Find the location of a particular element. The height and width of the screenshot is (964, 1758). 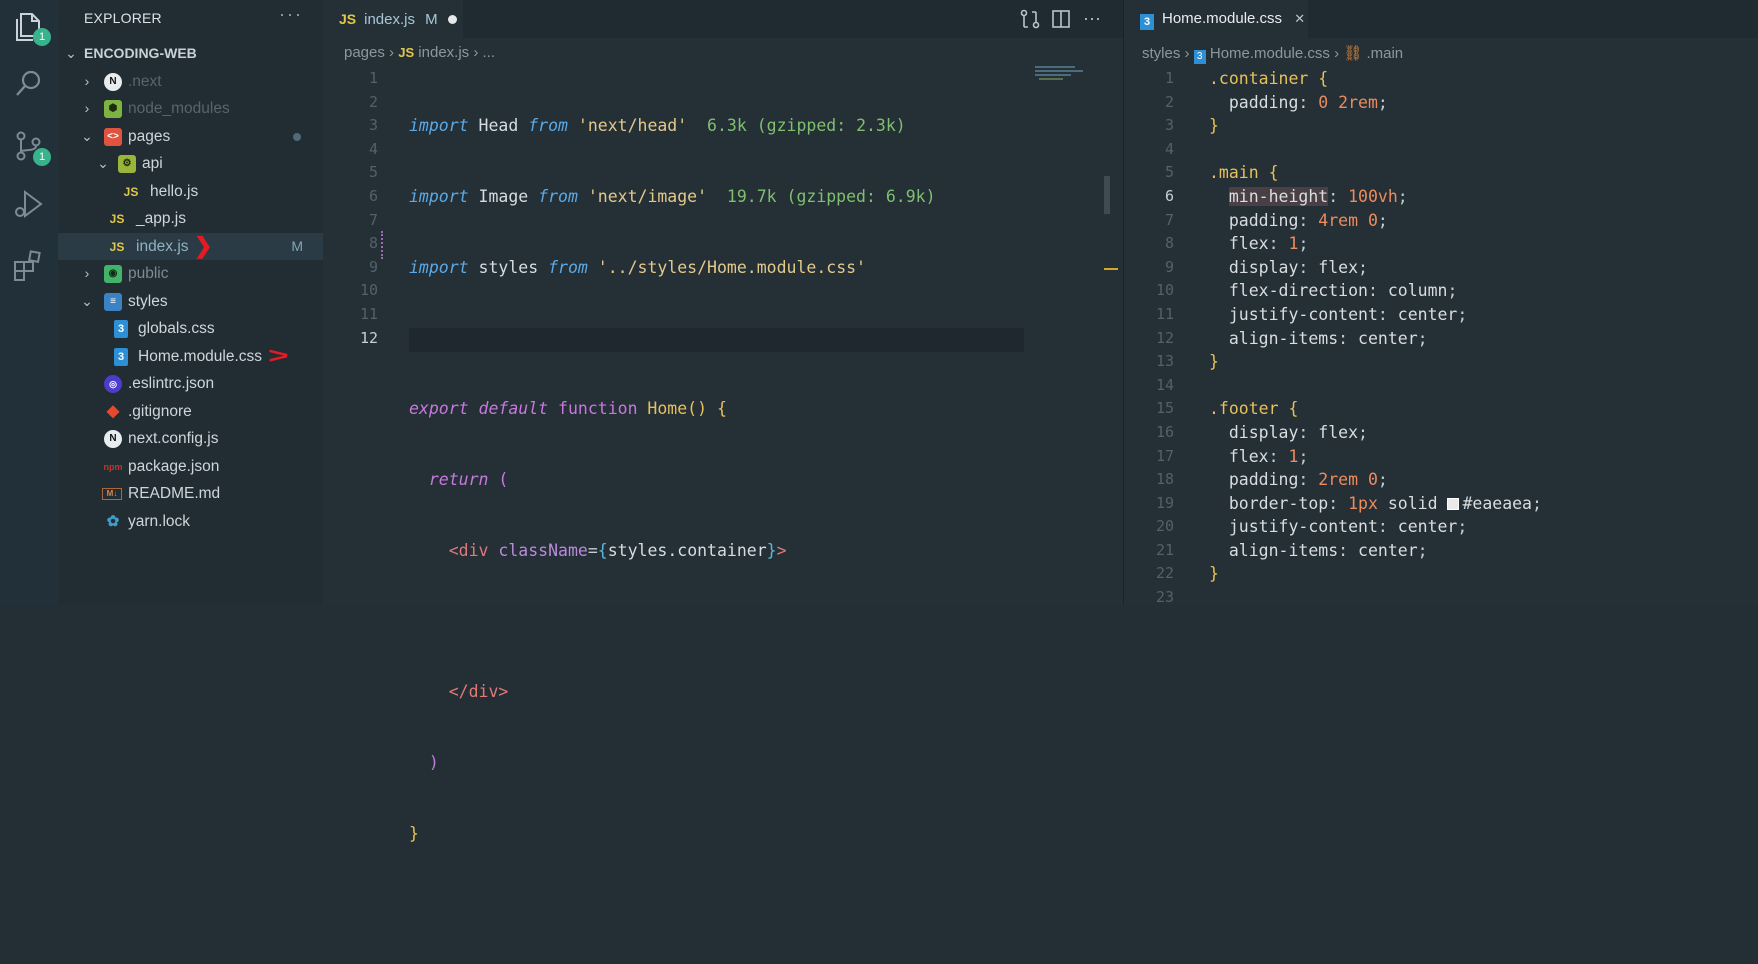

code-line: padding: 2rem 0; is located at coordinates (1308, 480).